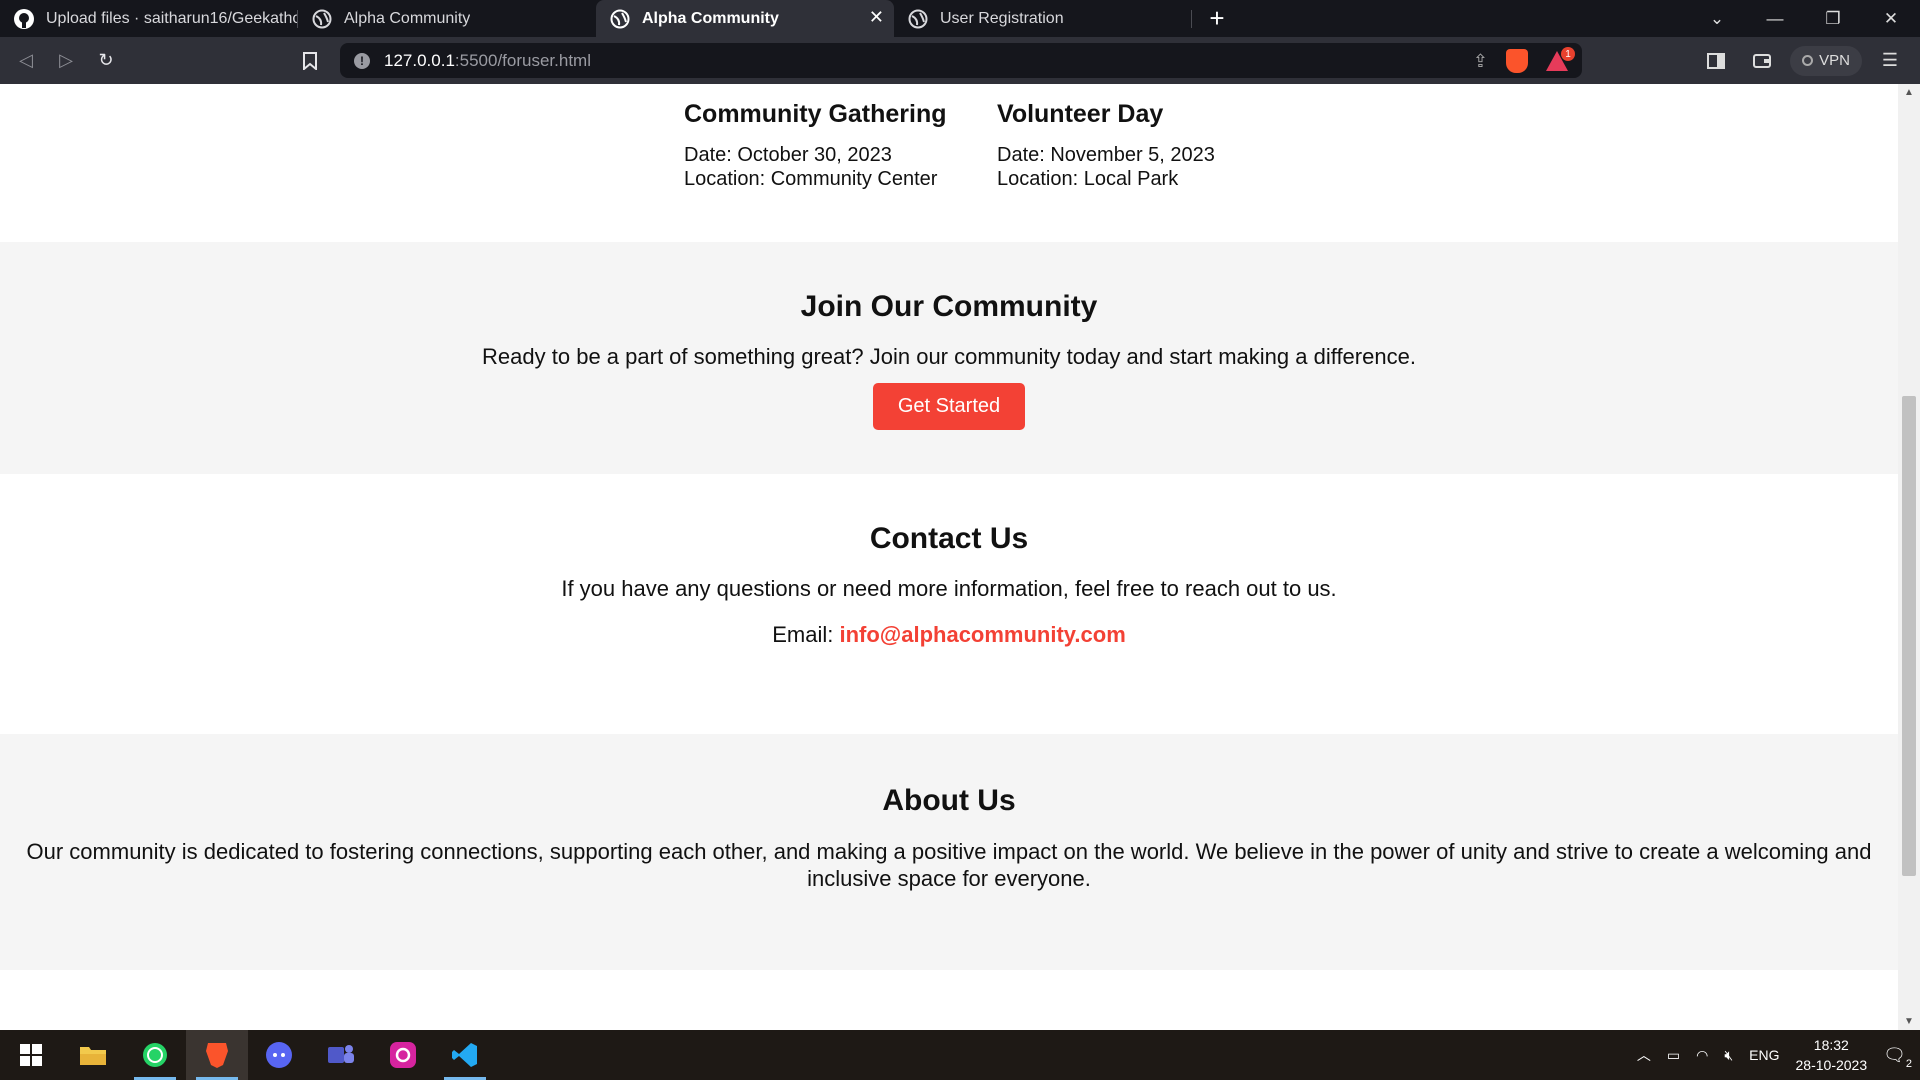 This screenshot has width=1920, height=1080. I want to click on tab-upload-files: Upload files · saitharun16/Geekathon_, so click(149, 18).